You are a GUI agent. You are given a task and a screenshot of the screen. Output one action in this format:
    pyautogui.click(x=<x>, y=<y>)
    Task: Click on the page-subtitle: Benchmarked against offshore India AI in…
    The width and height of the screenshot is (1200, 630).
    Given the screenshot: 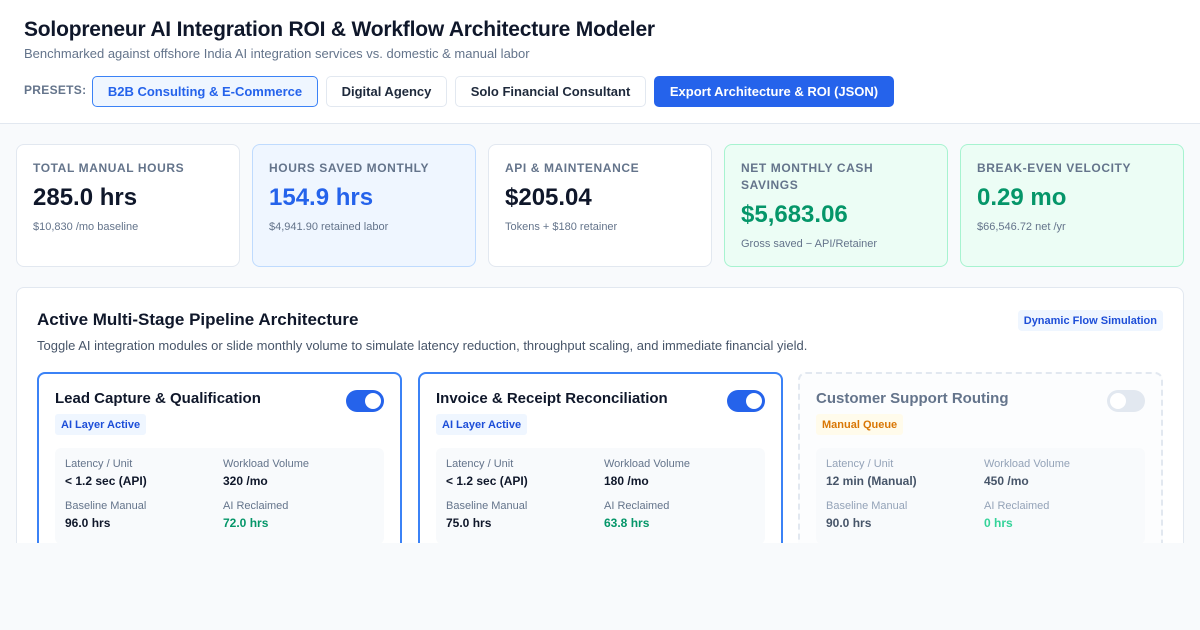 What is the action you would take?
    pyautogui.click(x=277, y=53)
    